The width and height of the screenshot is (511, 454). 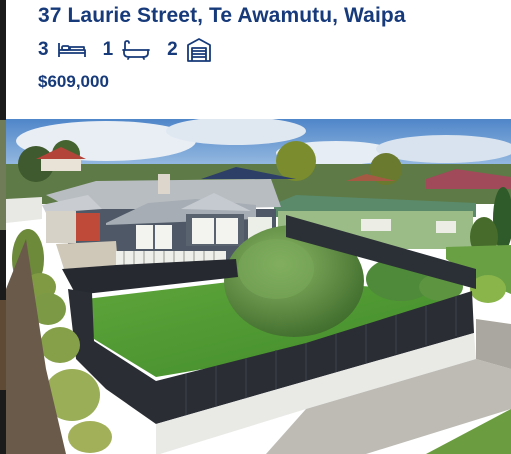 What do you see at coordinates (136, 50) in the screenshot?
I see `bath-icon` at bounding box center [136, 50].